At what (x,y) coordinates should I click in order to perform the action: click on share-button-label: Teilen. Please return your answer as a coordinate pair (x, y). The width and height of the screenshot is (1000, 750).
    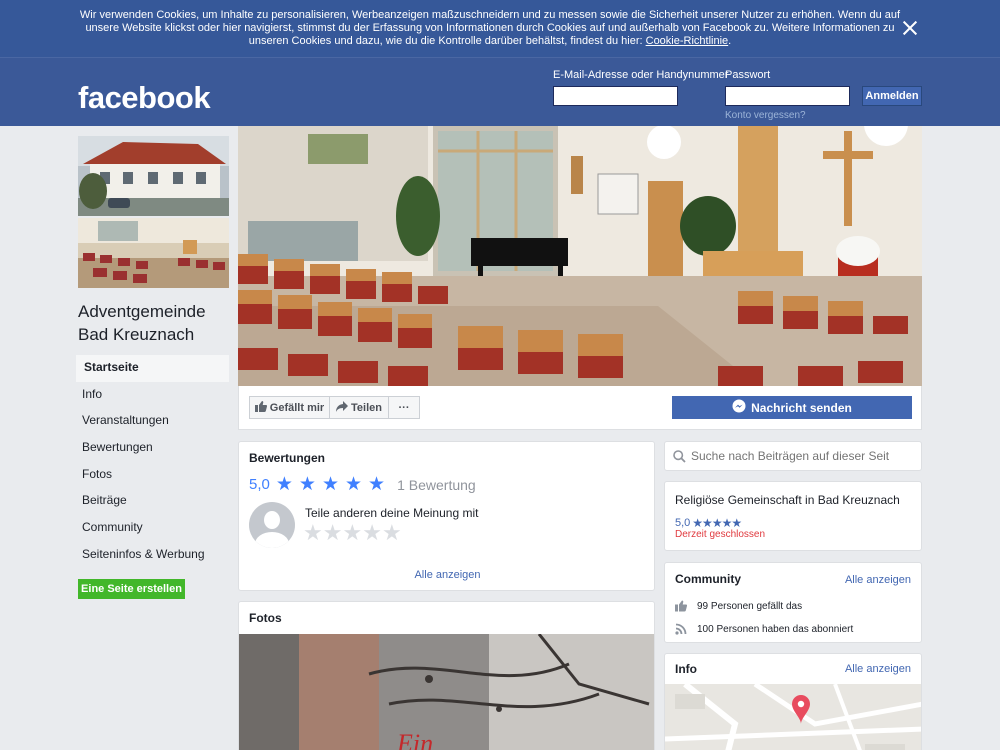
    Looking at the image, I should click on (366, 407).